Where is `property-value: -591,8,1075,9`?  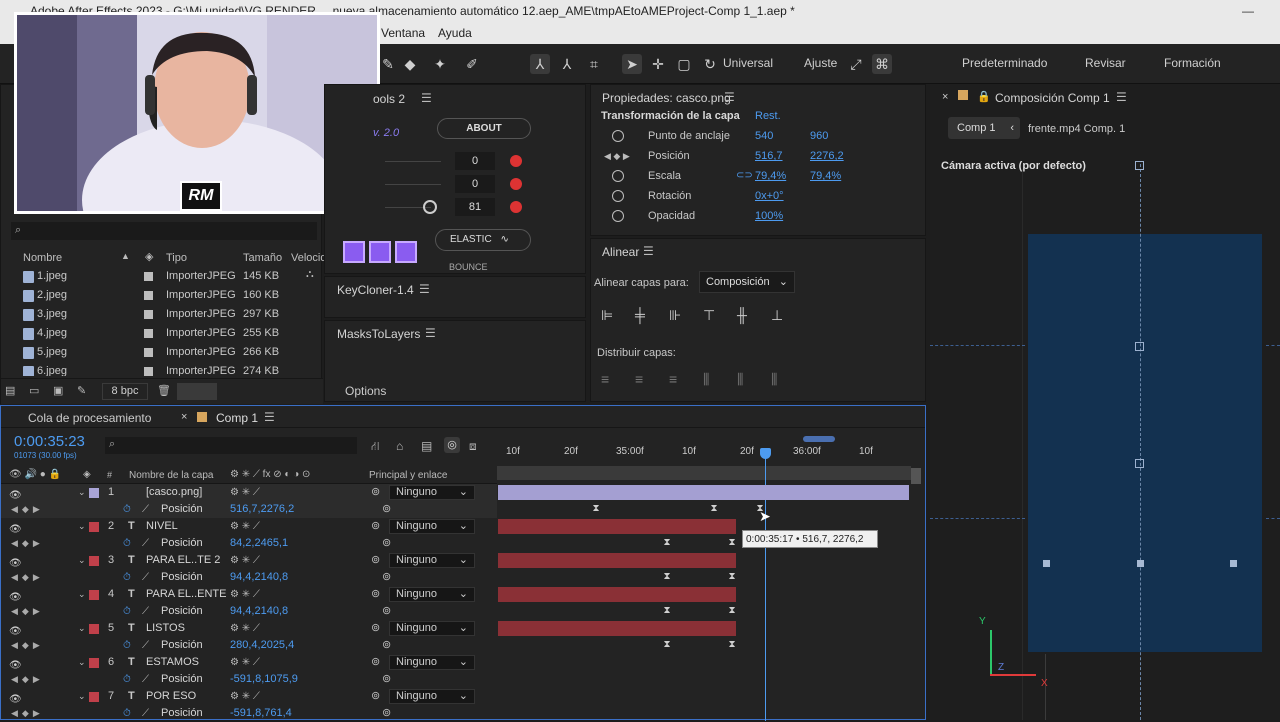 property-value: -591,8,1075,9 is located at coordinates (264, 679).